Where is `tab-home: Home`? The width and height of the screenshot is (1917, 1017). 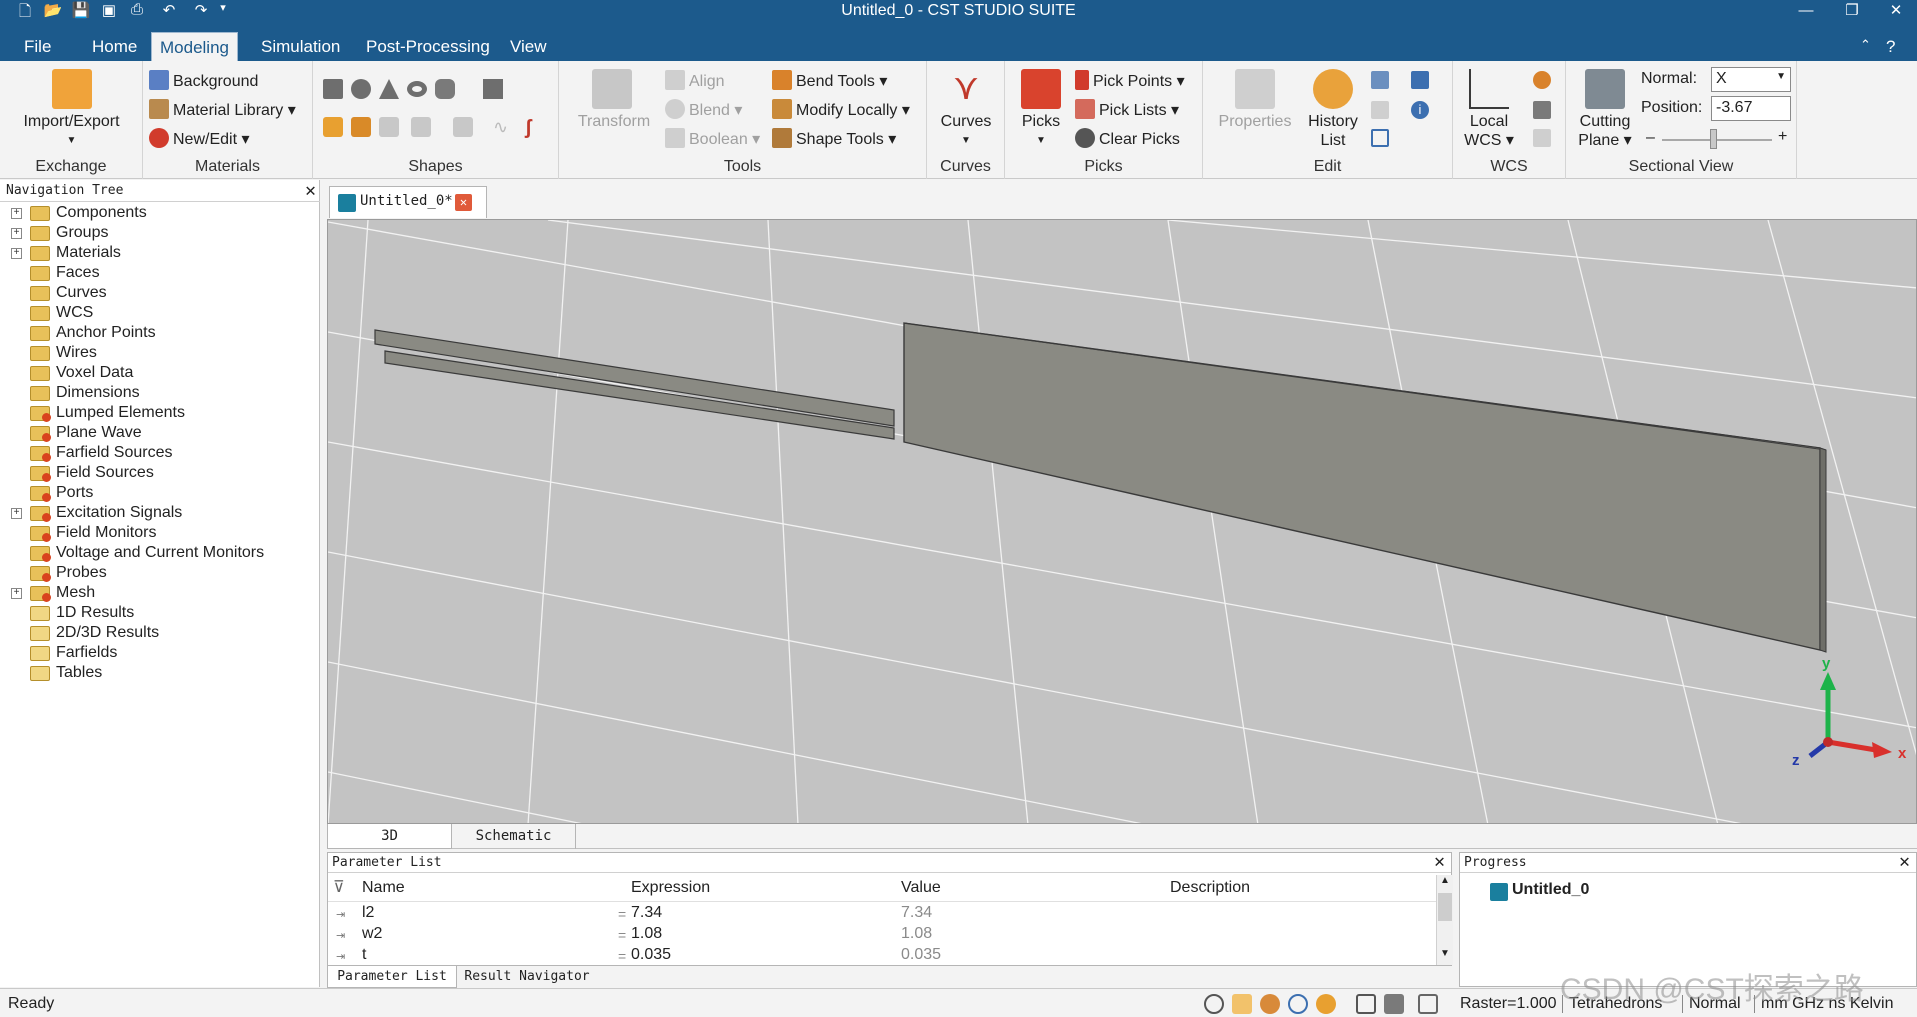 tab-home: Home is located at coordinates (114, 48).